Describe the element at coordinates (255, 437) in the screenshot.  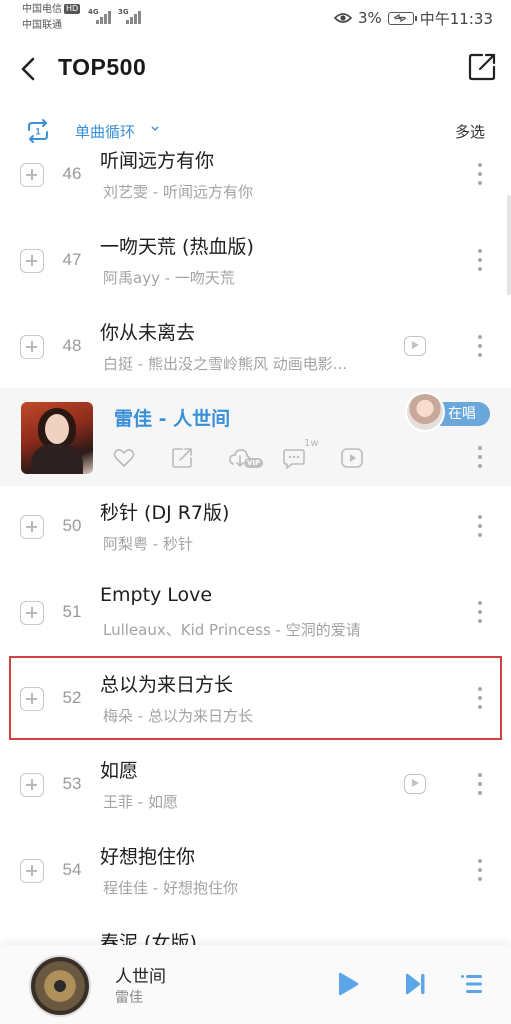
I see `now-playing-row: 雷佳 - 人世间 在唱 VIP 1w` at that location.